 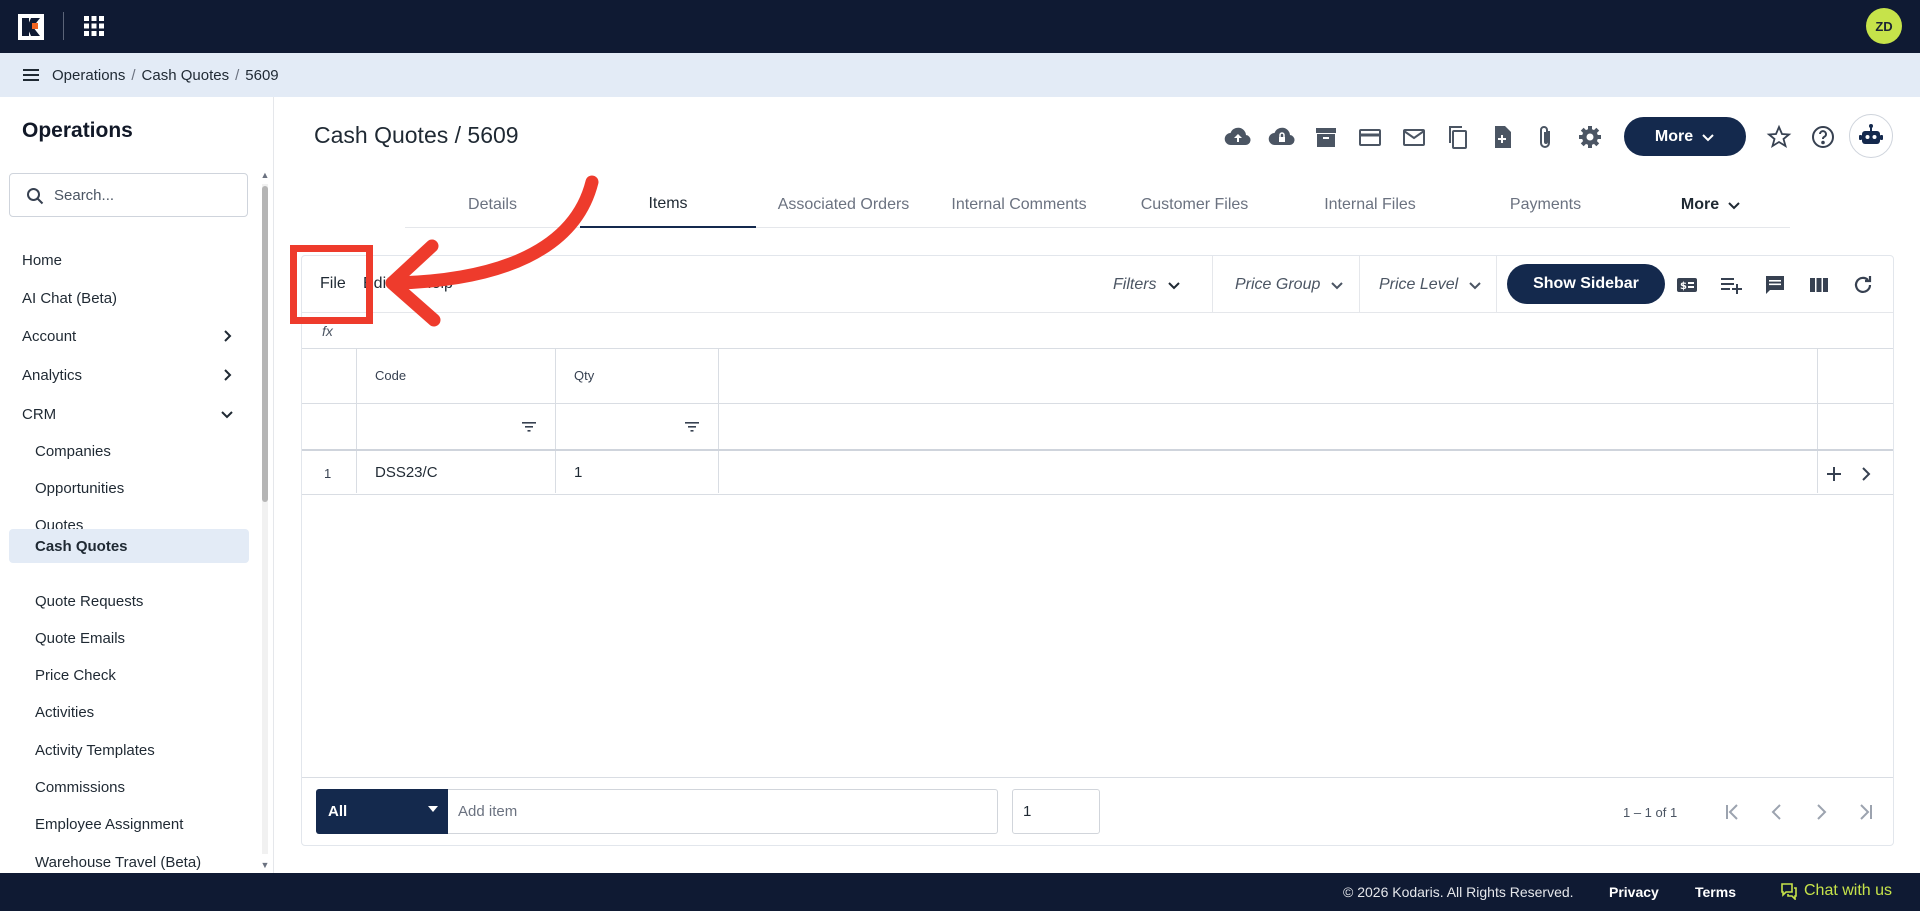 I want to click on add-item-qty-input: 1, so click(x=1056, y=811).